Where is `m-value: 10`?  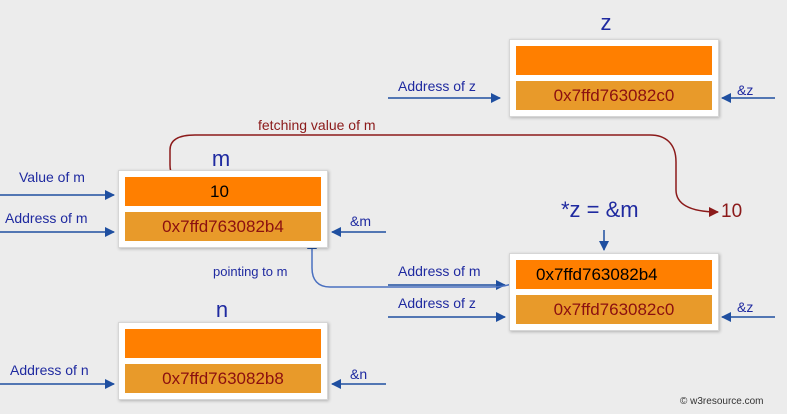 m-value: 10 is located at coordinates (219, 191).